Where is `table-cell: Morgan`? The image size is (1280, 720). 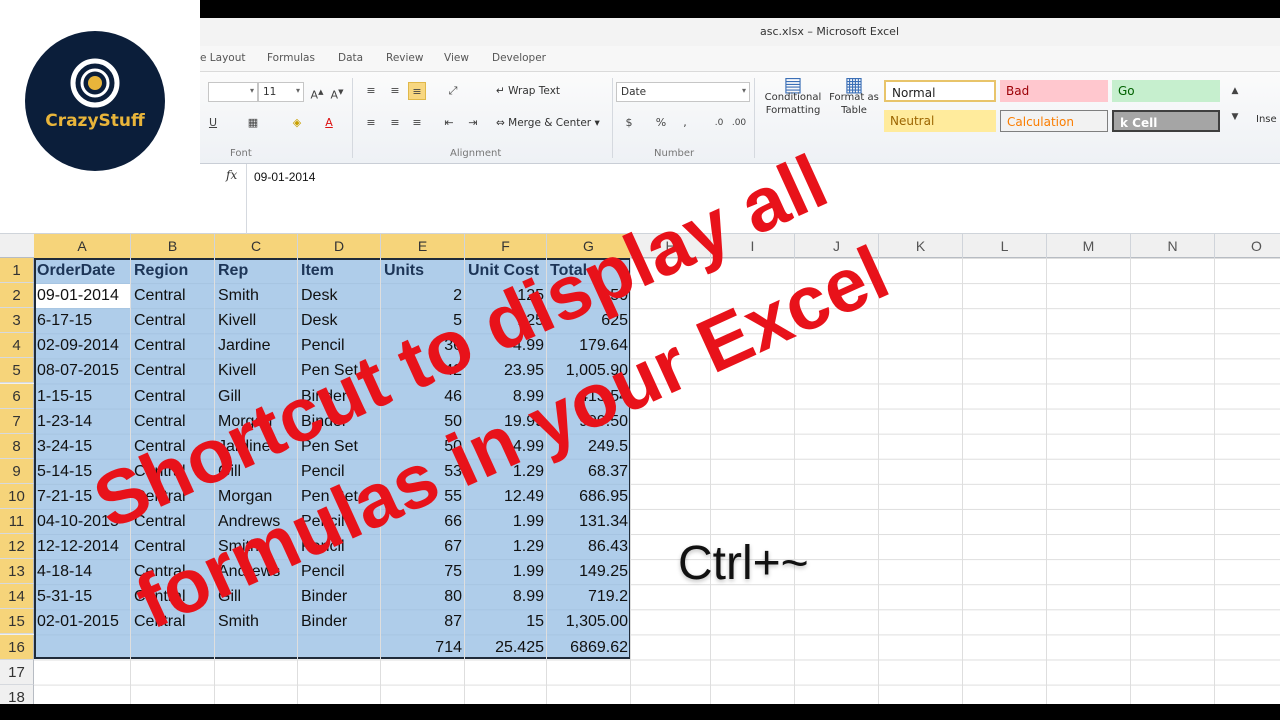 table-cell: Morgan is located at coordinates (256, 496).